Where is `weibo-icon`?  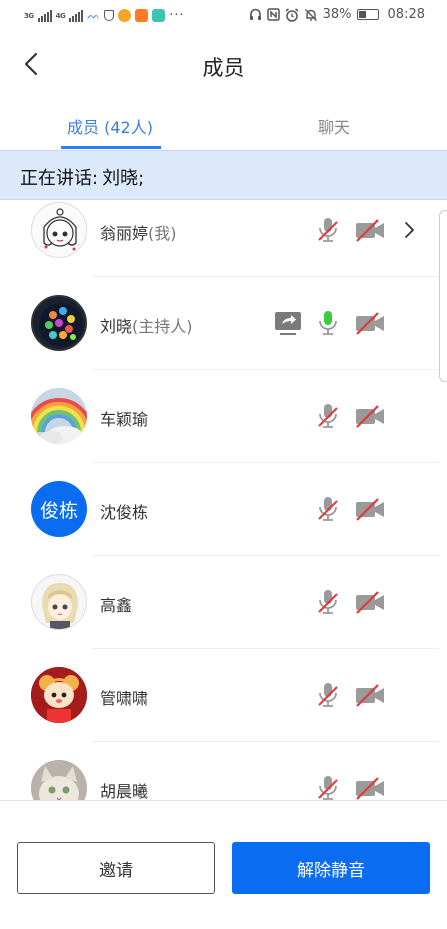
weibo-icon is located at coordinates (125, 15).